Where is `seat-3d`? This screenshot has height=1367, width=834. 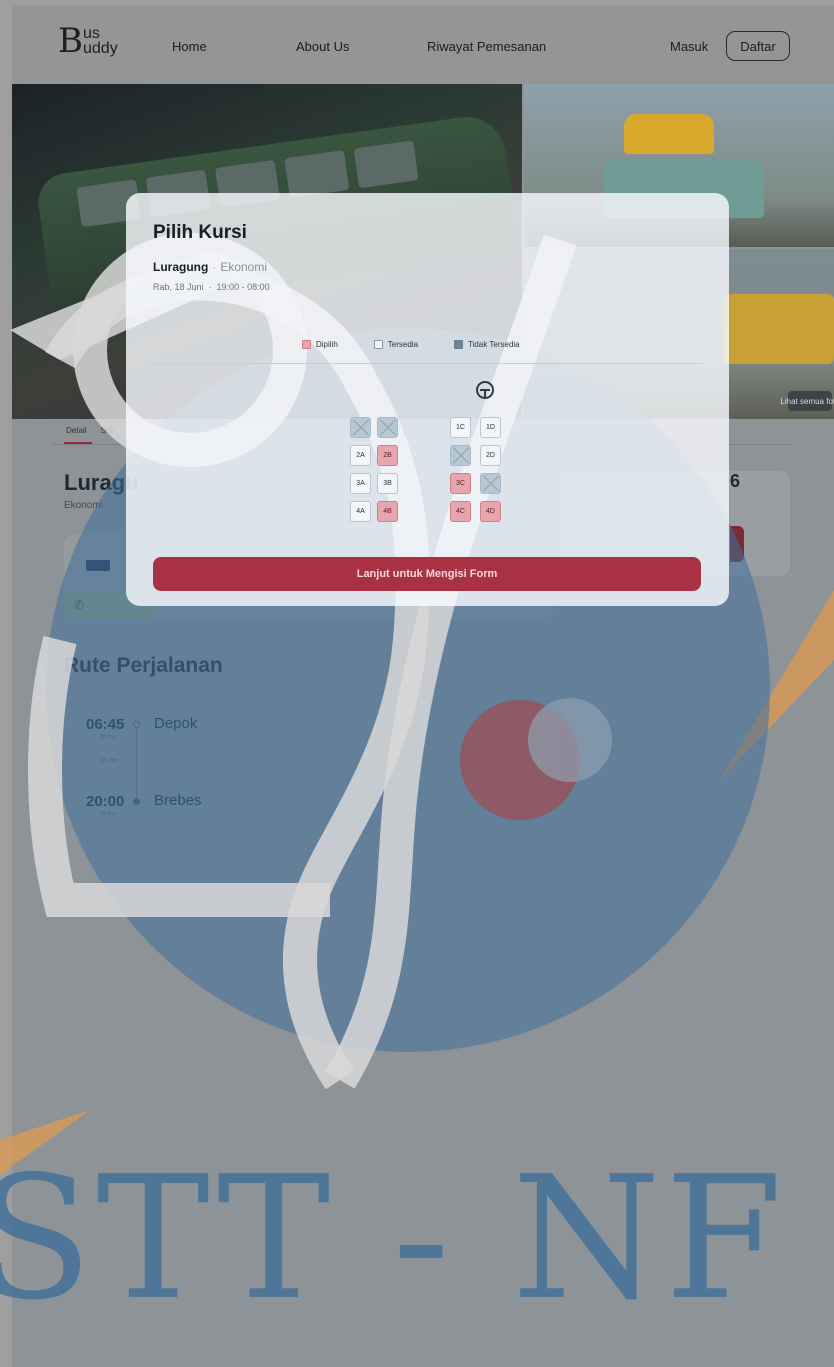
seat-3d is located at coordinates (490, 483).